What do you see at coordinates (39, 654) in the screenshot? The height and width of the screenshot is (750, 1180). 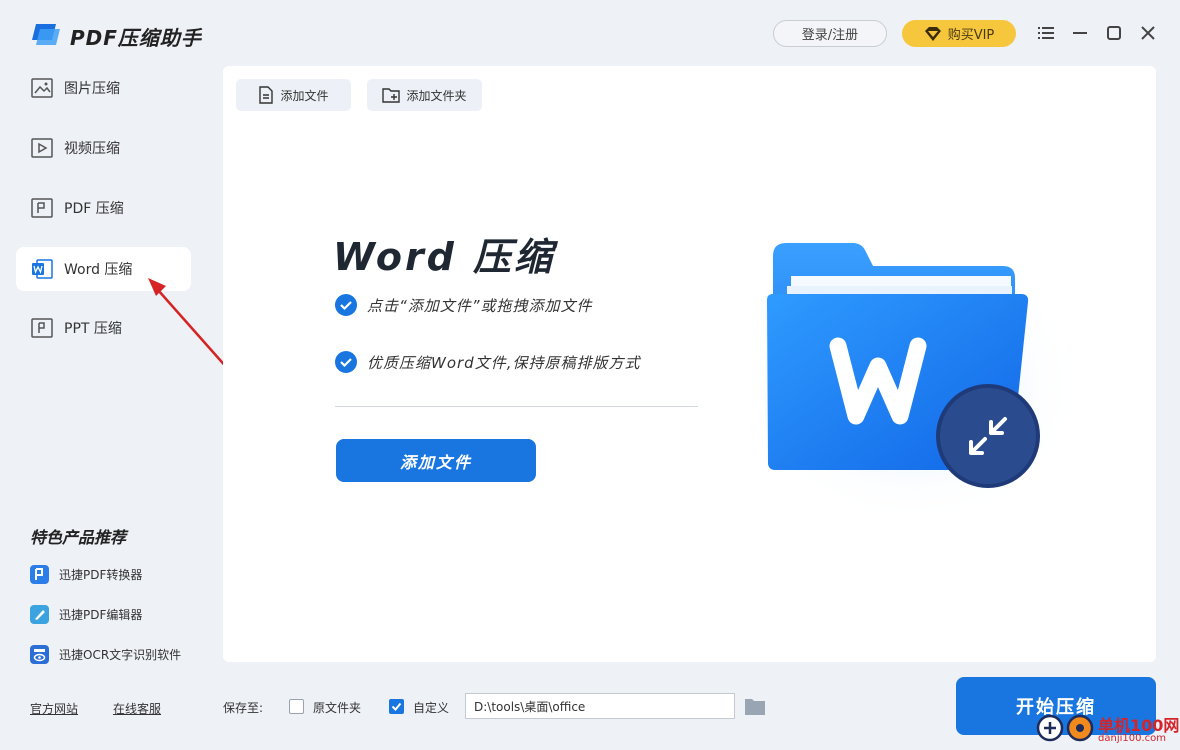 I see `ocr-icon` at bounding box center [39, 654].